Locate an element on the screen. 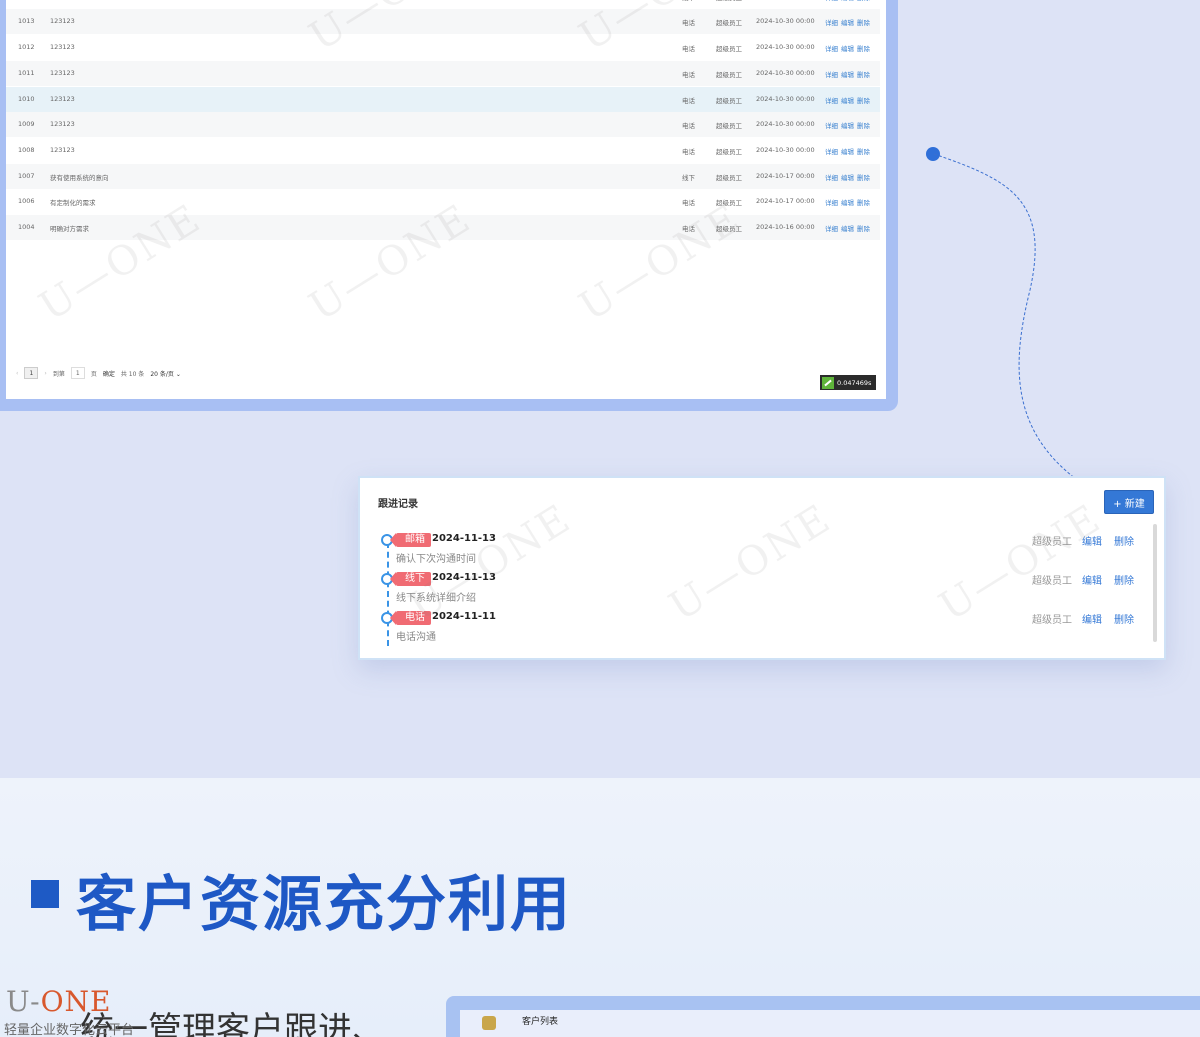 The width and height of the screenshot is (1200, 1037). connector-dot is located at coordinates (933, 154).